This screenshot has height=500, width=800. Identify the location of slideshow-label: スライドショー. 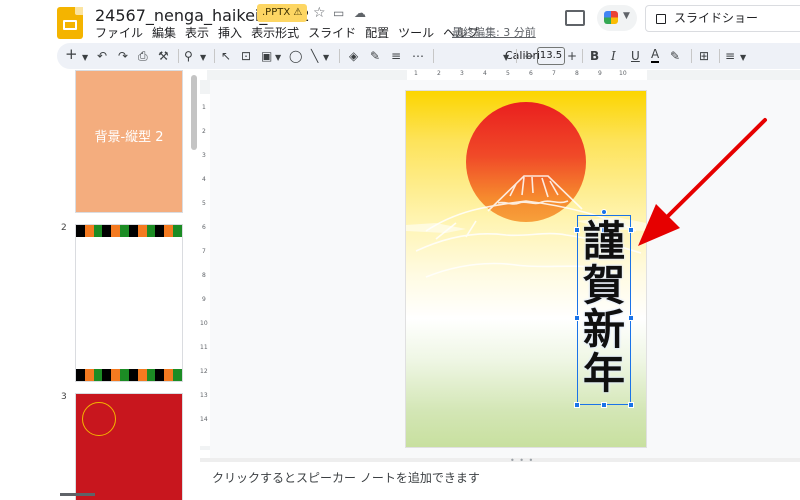
(716, 18).